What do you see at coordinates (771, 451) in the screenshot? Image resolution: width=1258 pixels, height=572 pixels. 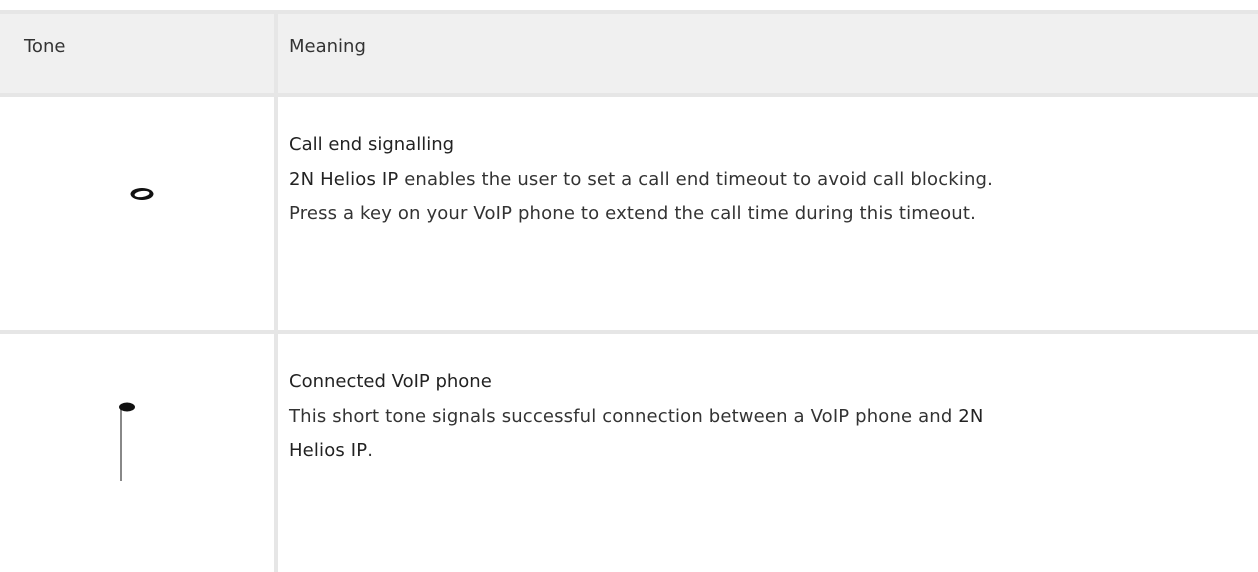 I see `row-description-line: Helios IP.` at bounding box center [771, 451].